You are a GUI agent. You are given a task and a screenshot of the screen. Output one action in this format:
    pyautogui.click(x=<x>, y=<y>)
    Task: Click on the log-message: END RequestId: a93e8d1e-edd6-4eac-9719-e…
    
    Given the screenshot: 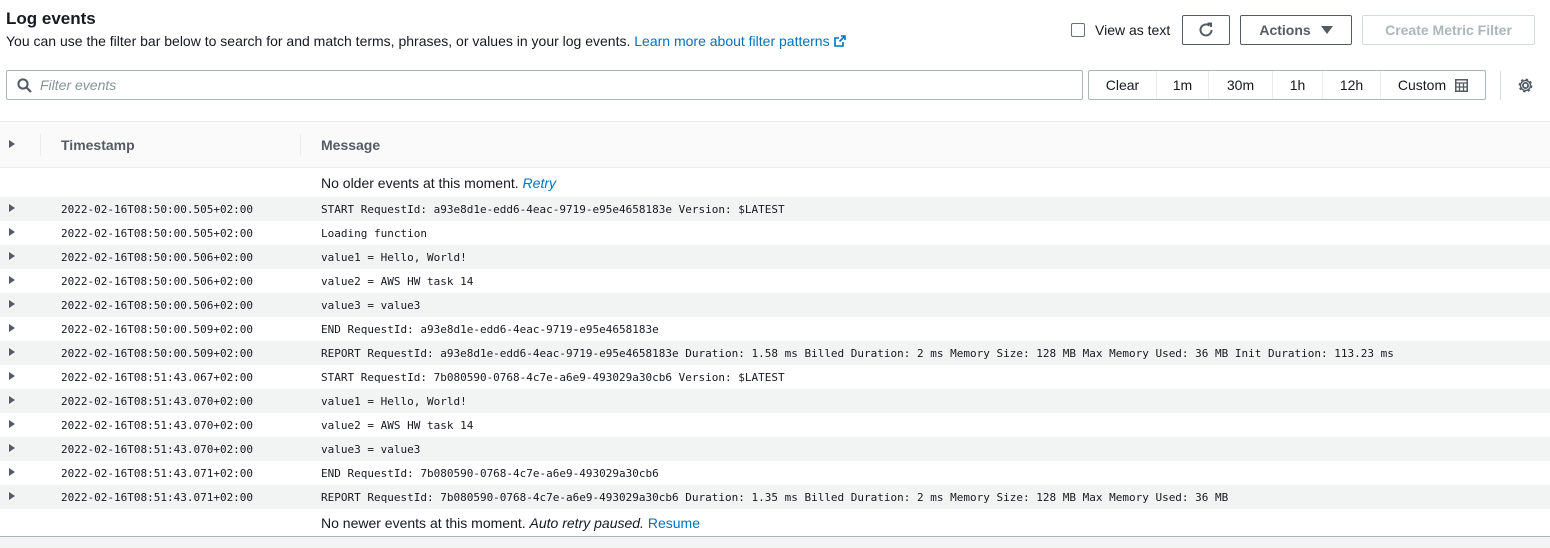 What is the action you would take?
    pyautogui.click(x=490, y=329)
    